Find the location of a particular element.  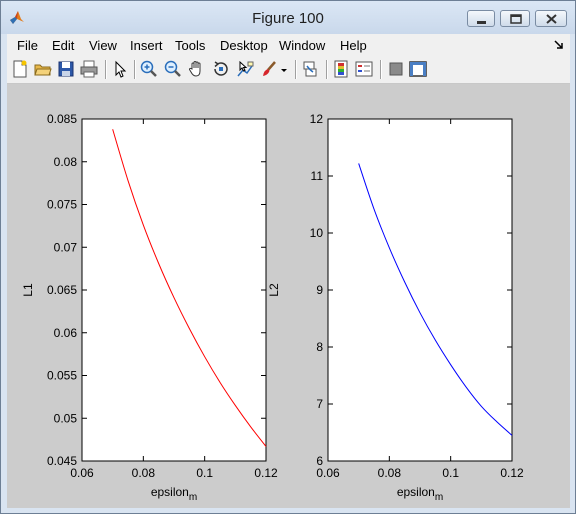

menu-file: File is located at coordinates (27, 45).